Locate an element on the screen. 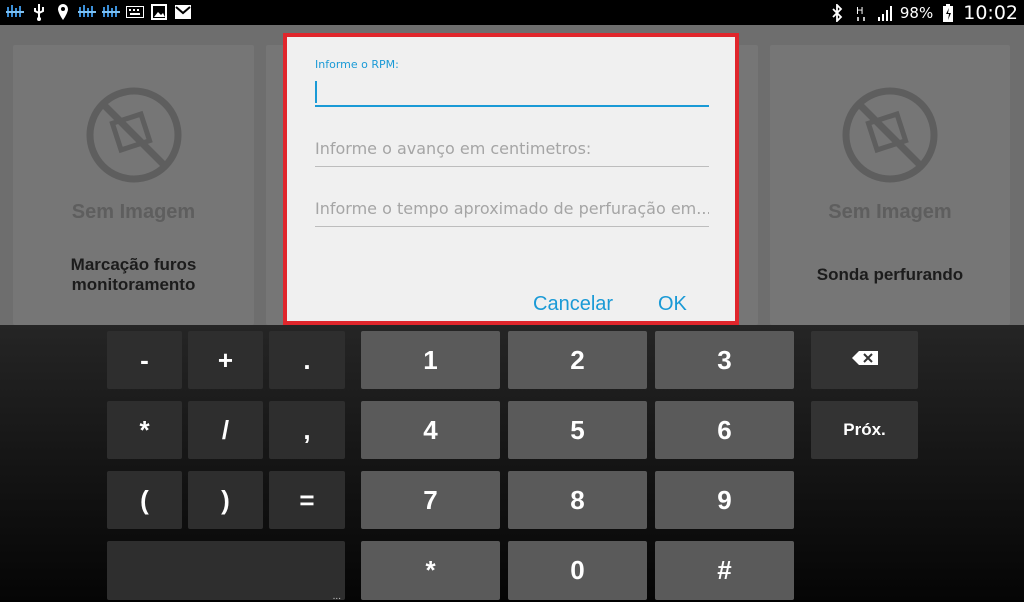  key-minus: - is located at coordinates (144, 360).